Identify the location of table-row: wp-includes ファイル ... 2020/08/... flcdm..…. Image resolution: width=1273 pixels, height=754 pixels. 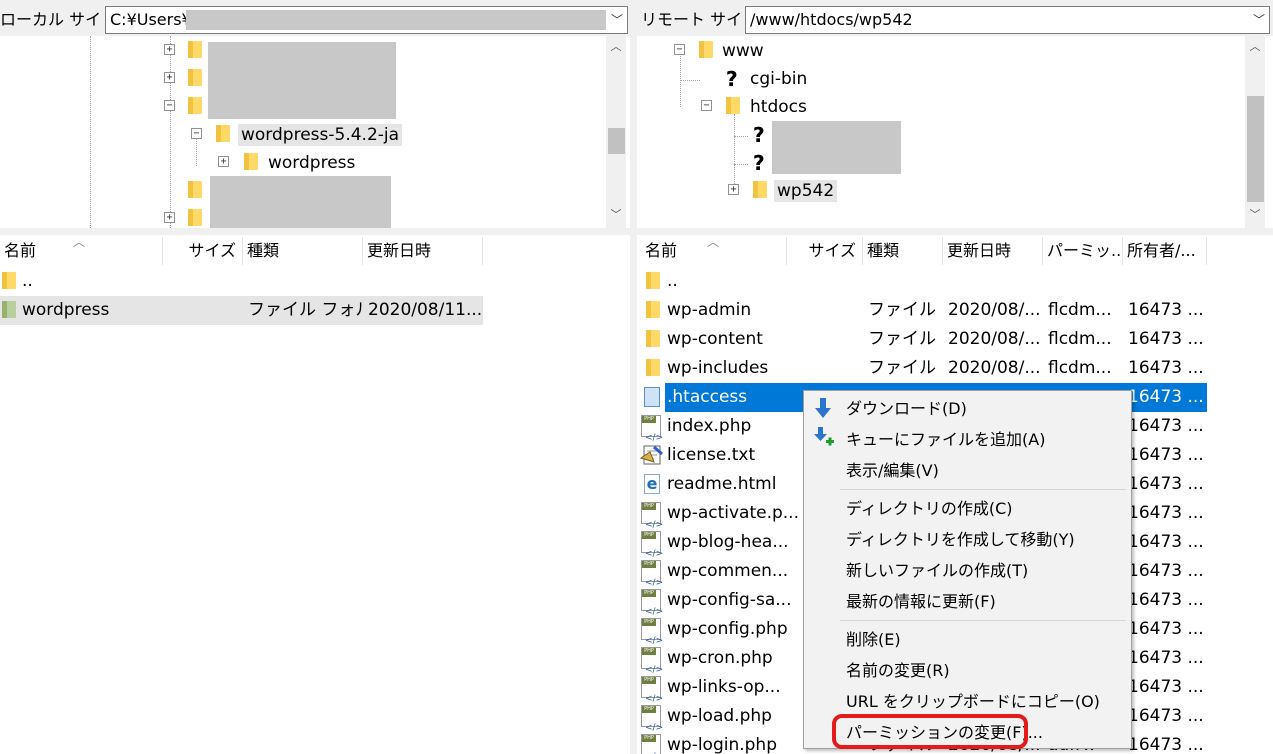
(922, 368).